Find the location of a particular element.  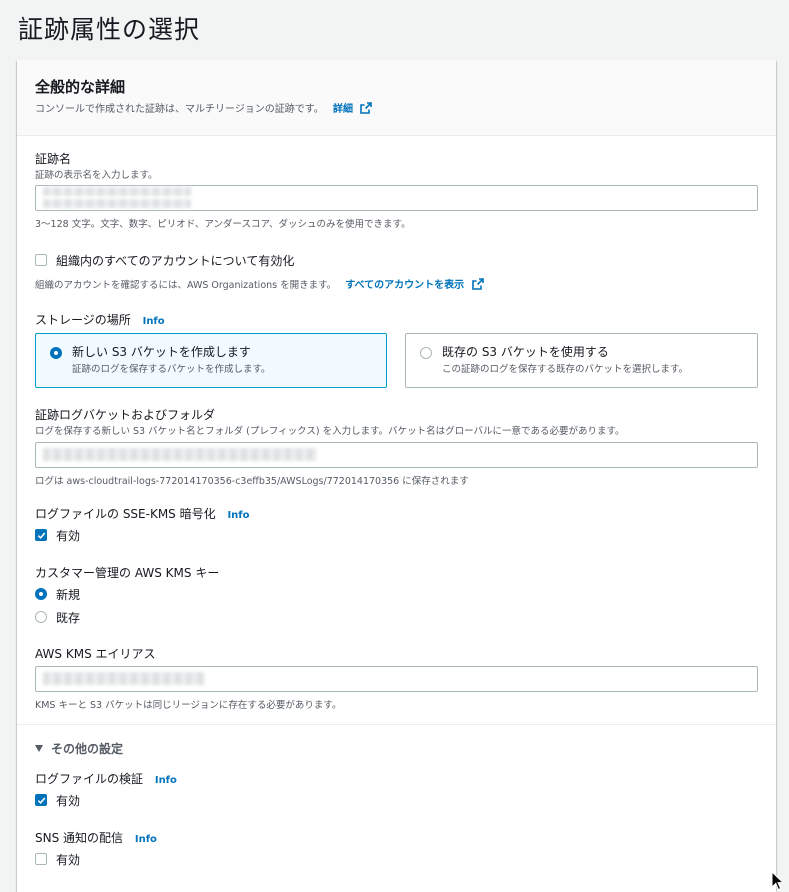

alias-label: AWS KMS エイリアス is located at coordinates (95, 654).